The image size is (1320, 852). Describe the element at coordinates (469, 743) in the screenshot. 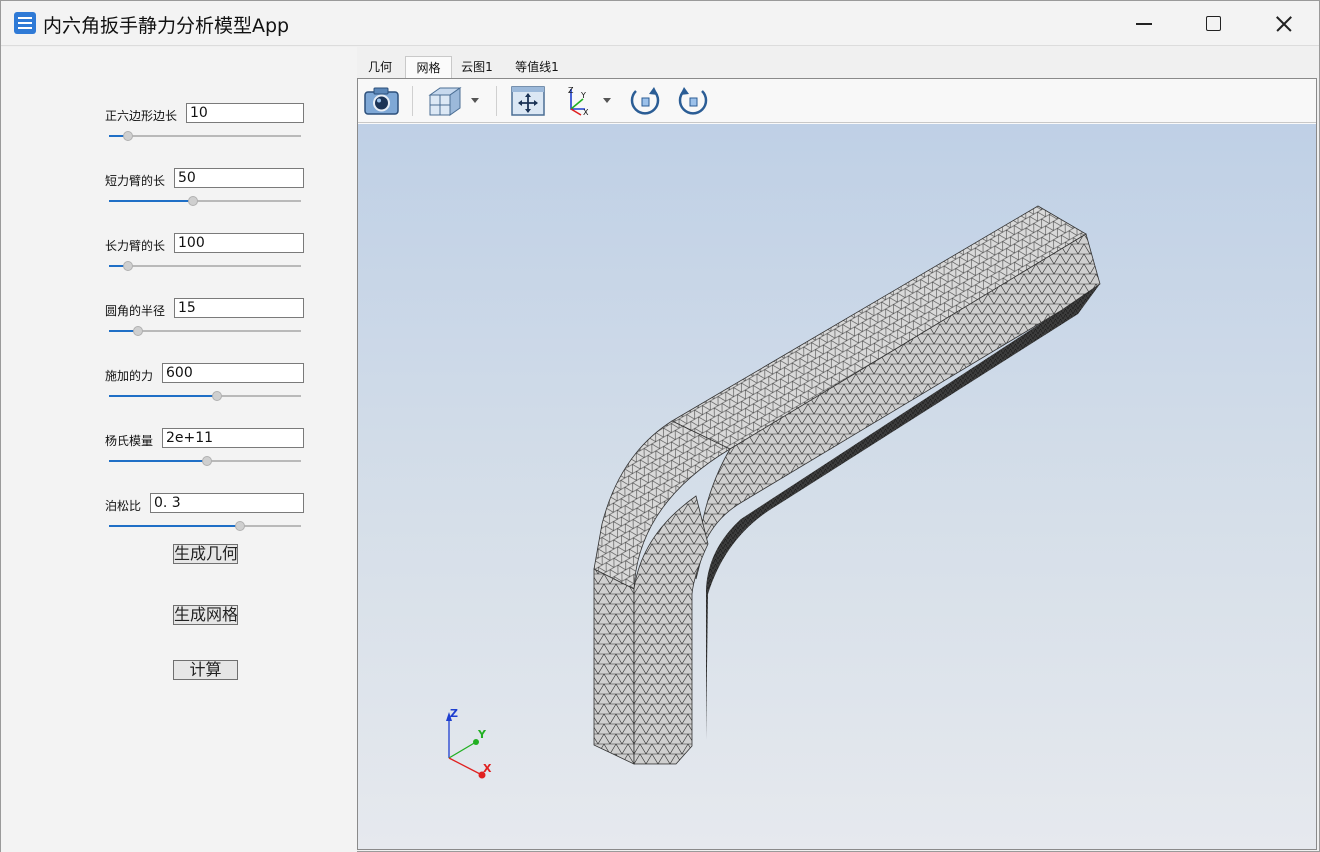

I see `axis-triad: Z Y X` at that location.